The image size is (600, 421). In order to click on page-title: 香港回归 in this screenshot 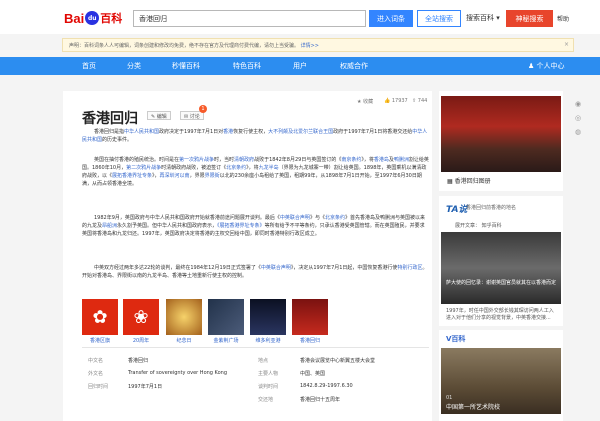, I will do `click(110, 119)`.